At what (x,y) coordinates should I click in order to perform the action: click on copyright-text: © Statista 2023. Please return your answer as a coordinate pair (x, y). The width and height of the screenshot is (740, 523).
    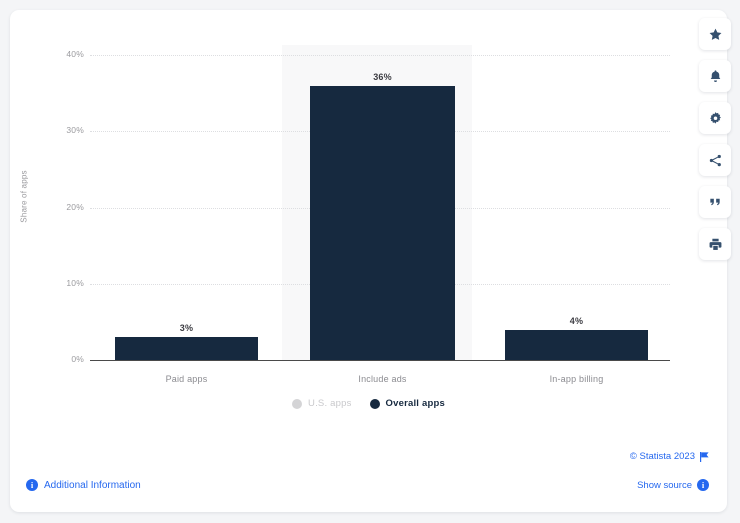
    Looking at the image, I should click on (662, 456).